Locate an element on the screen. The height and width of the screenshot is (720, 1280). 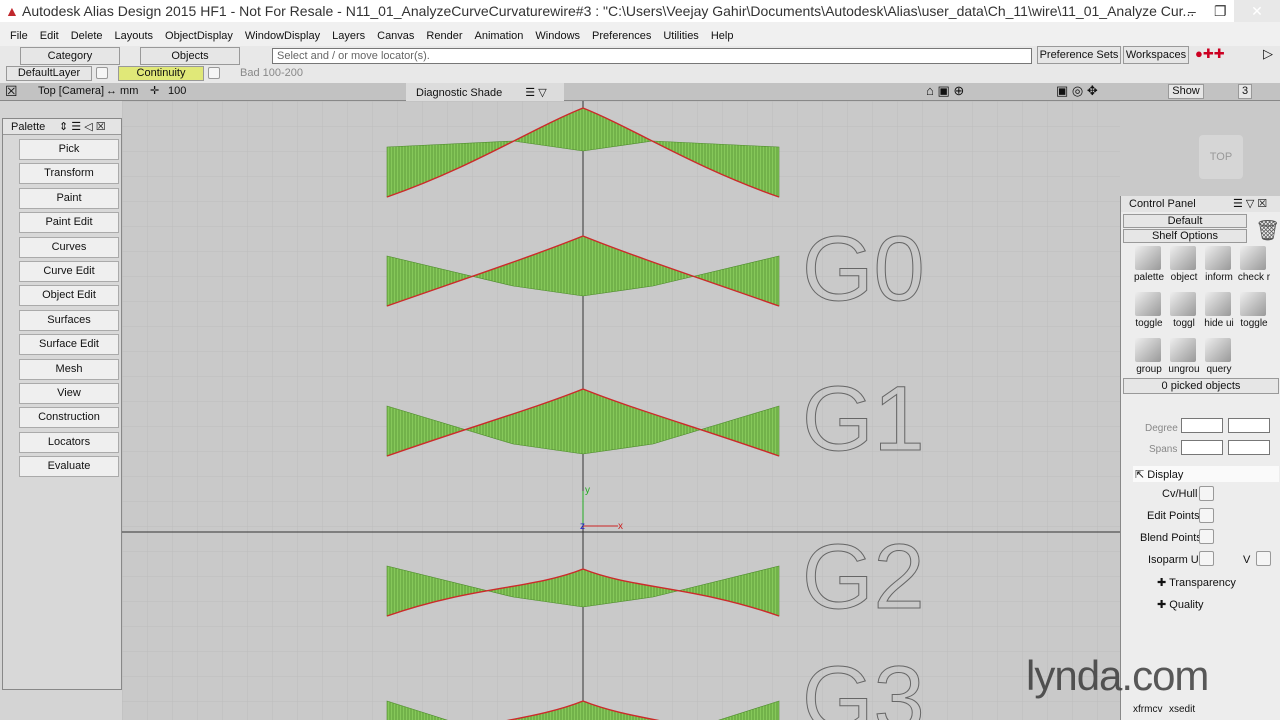
close-button: ✕ is located at coordinates (1257, 11).